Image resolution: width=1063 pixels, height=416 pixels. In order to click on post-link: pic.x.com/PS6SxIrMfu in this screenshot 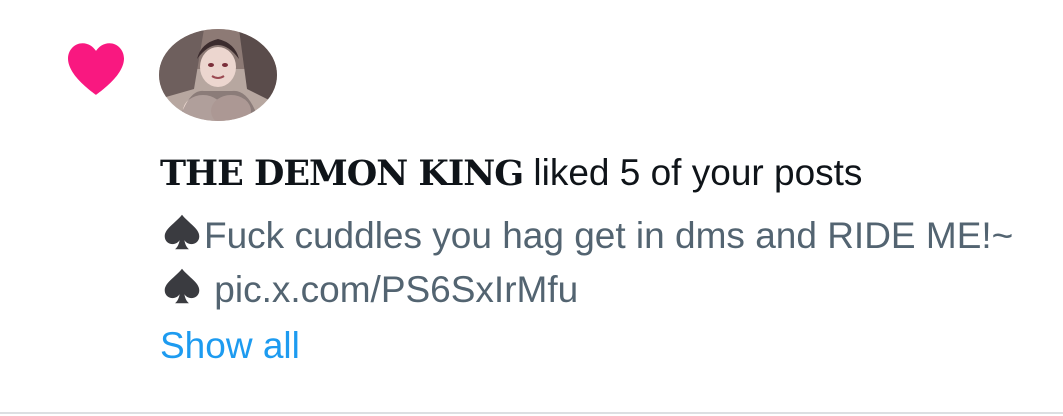, I will do `click(391, 289)`.